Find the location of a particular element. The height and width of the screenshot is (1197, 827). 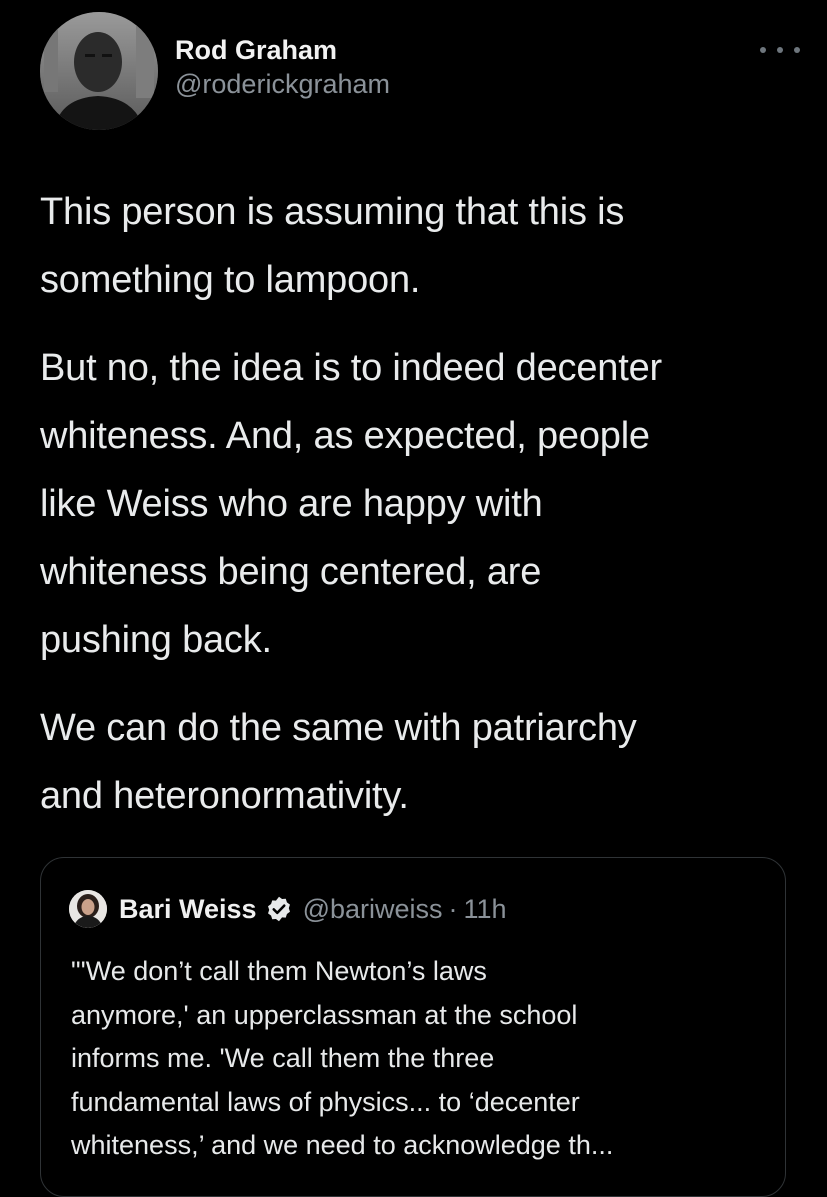

tweet-header: Rod Graham @roderickgraham is located at coordinates (420, 72).